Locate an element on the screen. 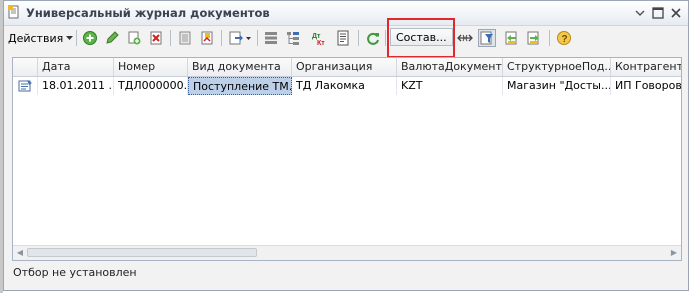 The image size is (691, 293). filter-status: Отбор не установлен is located at coordinates (75, 272).